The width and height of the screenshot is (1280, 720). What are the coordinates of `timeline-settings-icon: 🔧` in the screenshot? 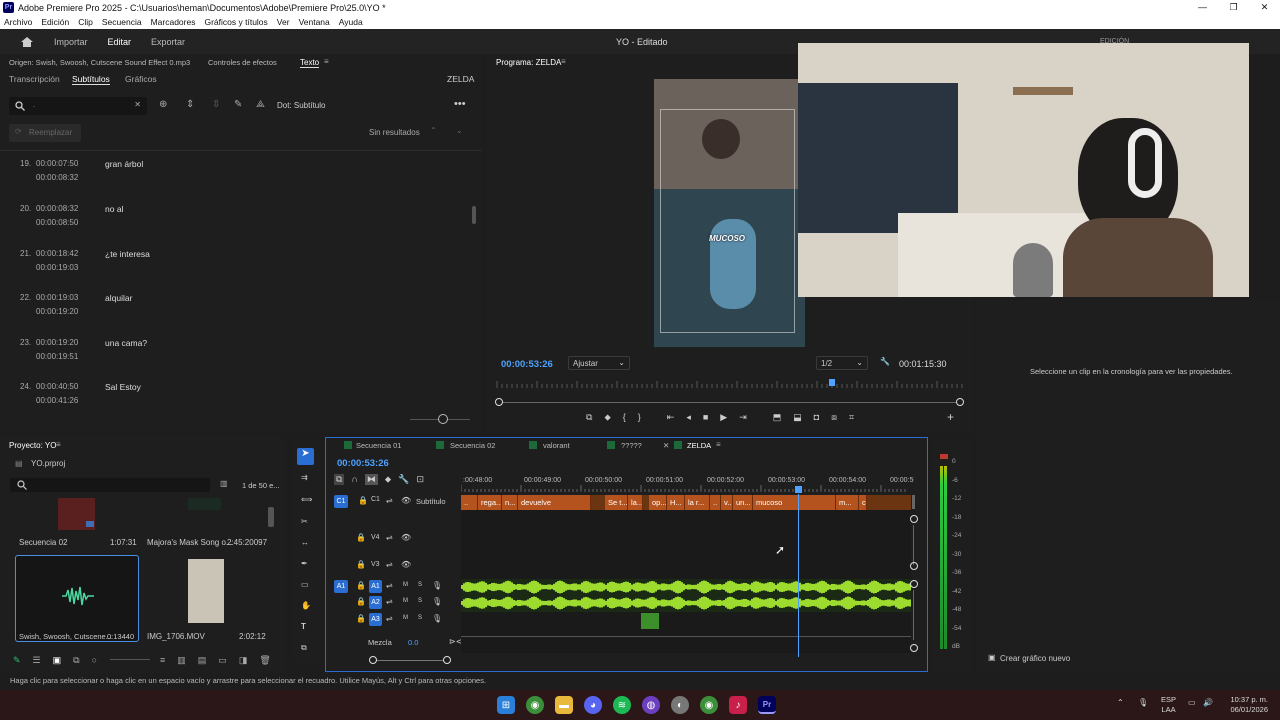 It's located at (403, 479).